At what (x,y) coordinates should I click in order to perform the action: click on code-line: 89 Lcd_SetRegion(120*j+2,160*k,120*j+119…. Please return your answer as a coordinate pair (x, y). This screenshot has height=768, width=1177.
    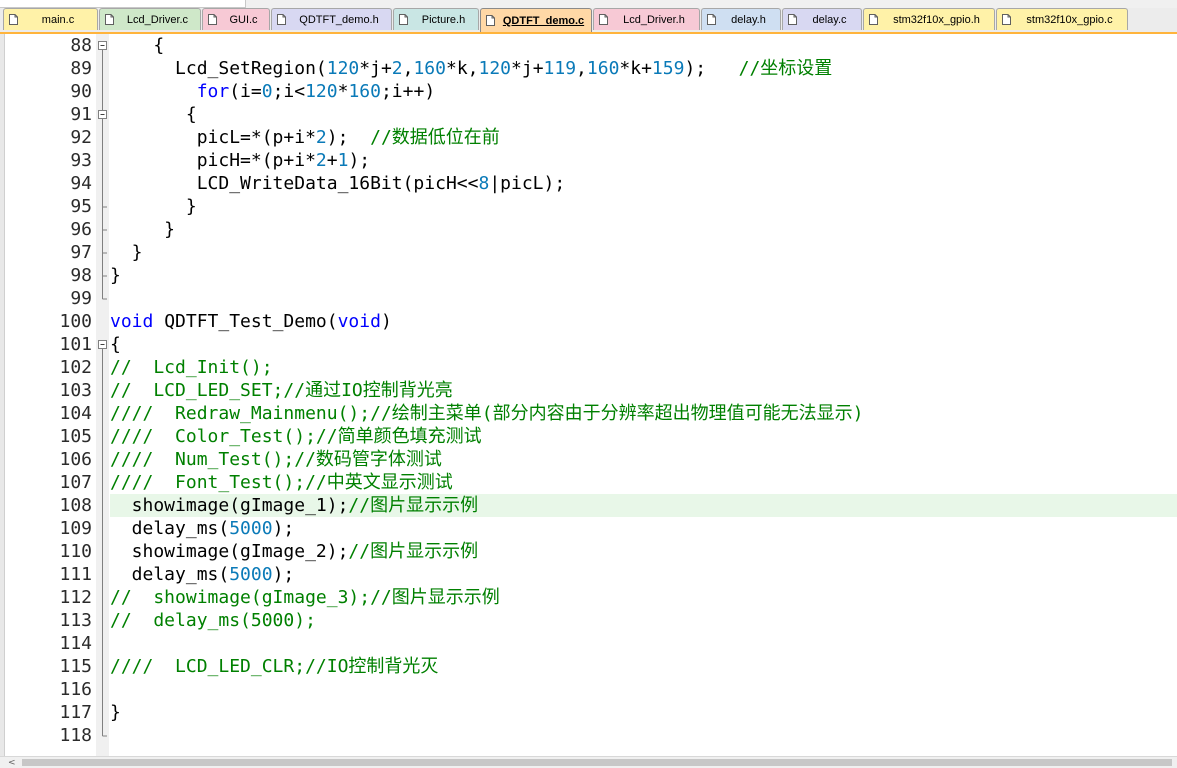
    Looking at the image, I should click on (588, 68).